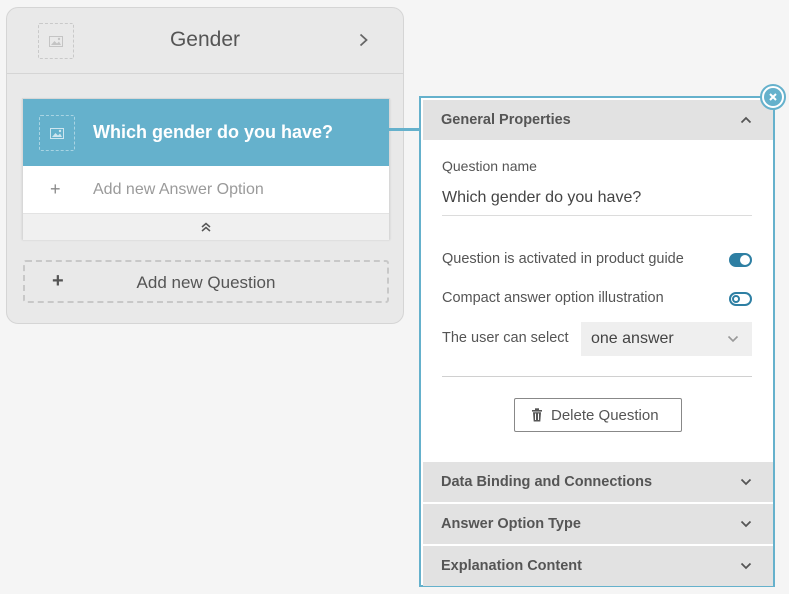 The width and height of the screenshot is (789, 594). I want to click on plus-icon: +, so click(55, 189).